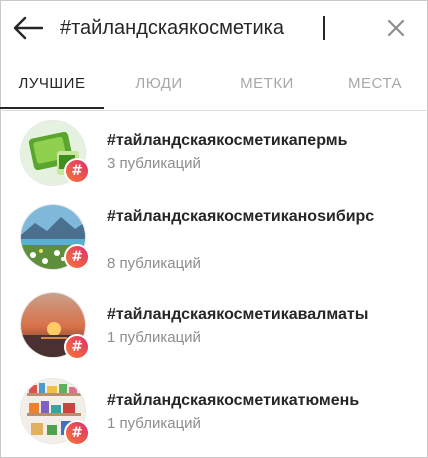 The width and height of the screenshot is (428, 458). What do you see at coordinates (375, 86) in the screenshot?
I see `tab-places: МЕСТА` at bounding box center [375, 86].